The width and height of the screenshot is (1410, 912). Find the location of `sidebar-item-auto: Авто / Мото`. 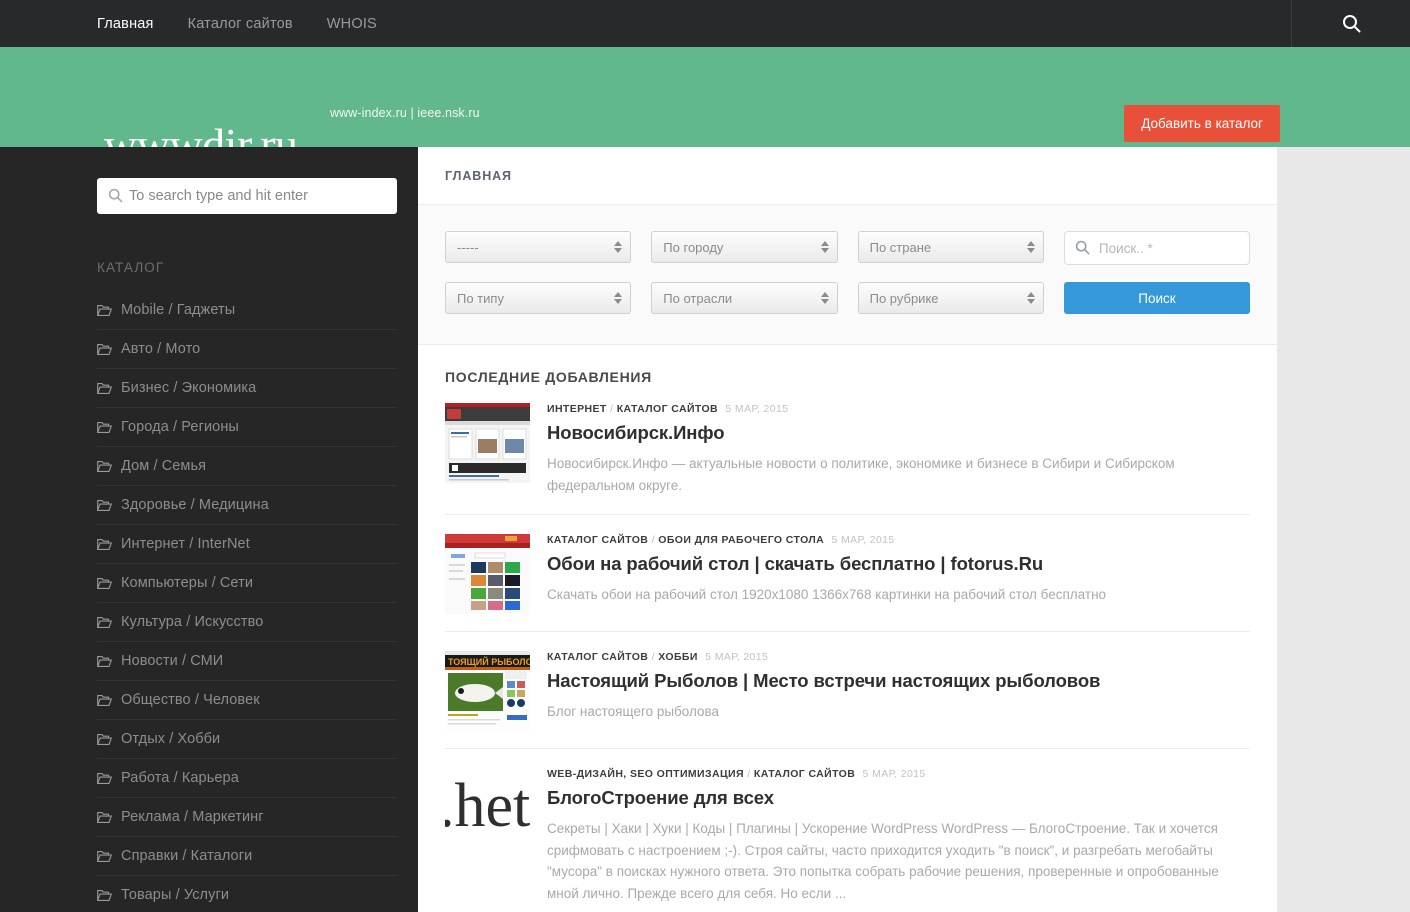

sidebar-item-auto: Авто / Мото is located at coordinates (246, 349).